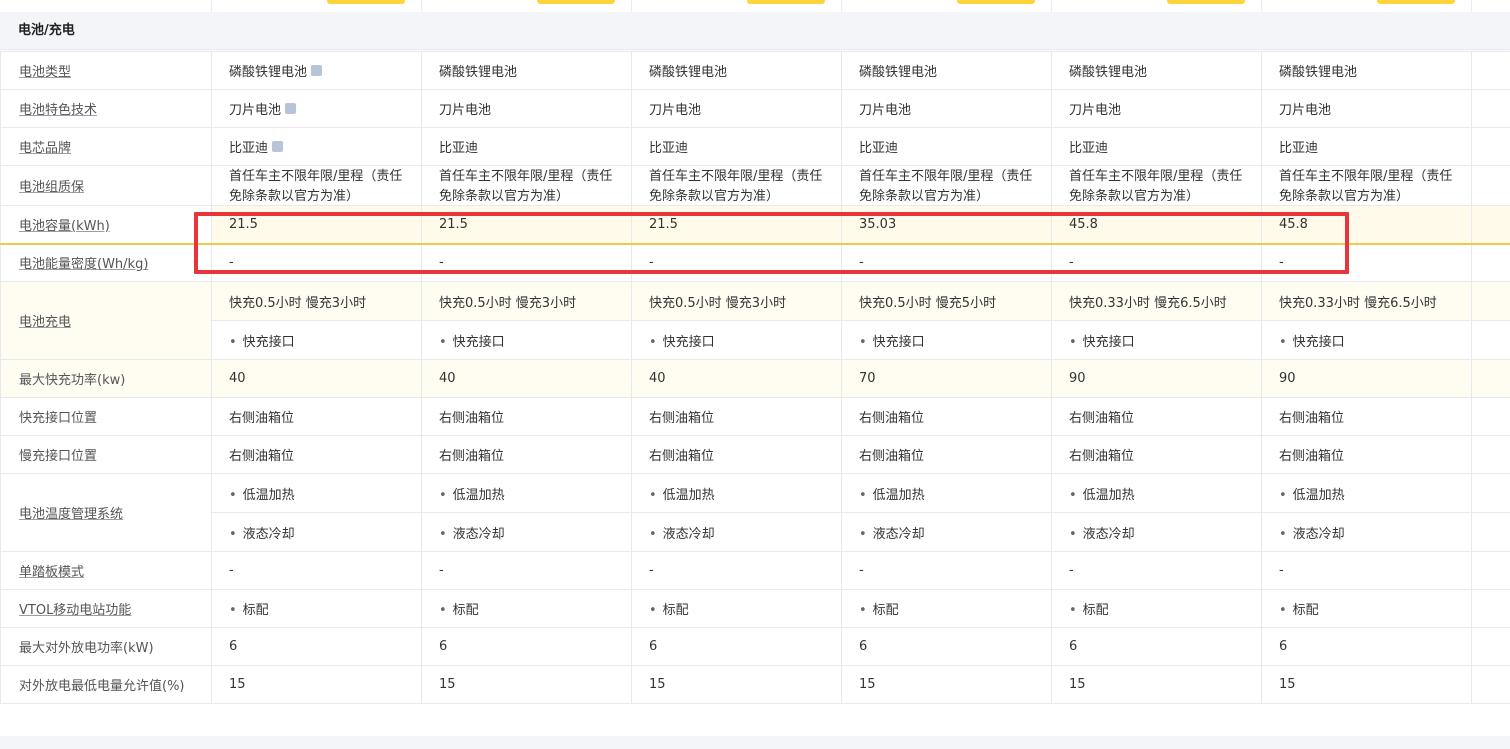  Describe the element at coordinates (106, 378) in the screenshot. I see `row-label: 最大快充功率(kw)` at that location.